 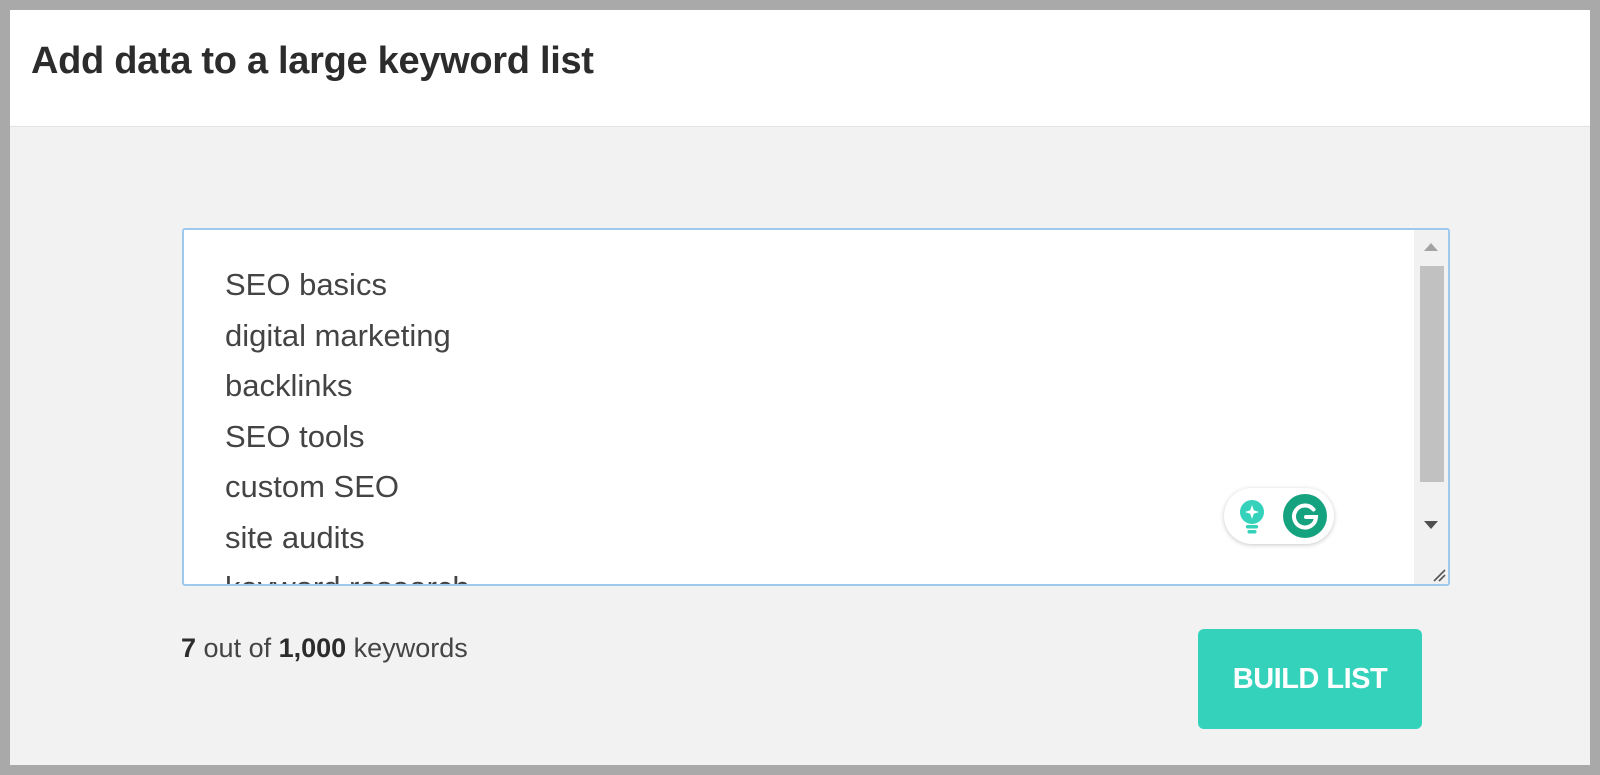 I want to click on keyword-line: keyword research, so click(x=347, y=573).